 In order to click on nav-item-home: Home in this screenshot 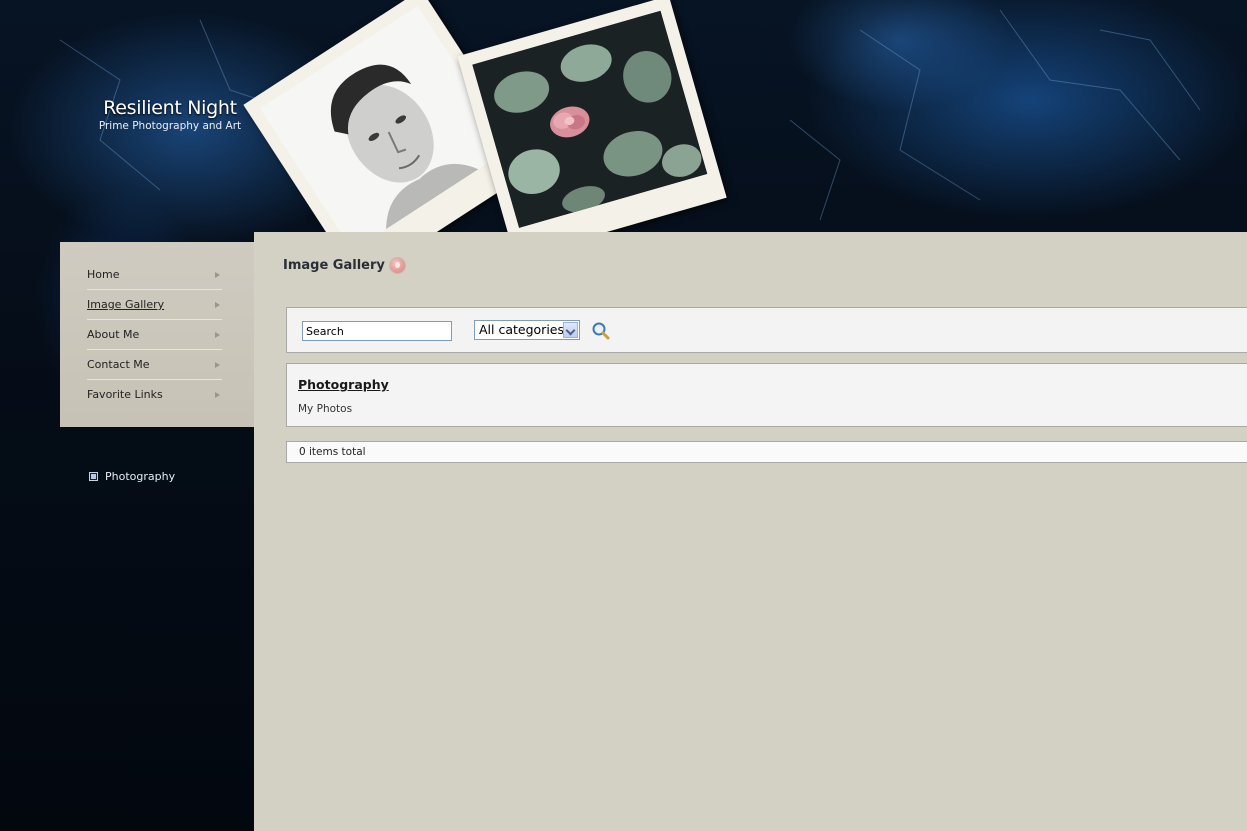, I will do `click(154, 275)`.